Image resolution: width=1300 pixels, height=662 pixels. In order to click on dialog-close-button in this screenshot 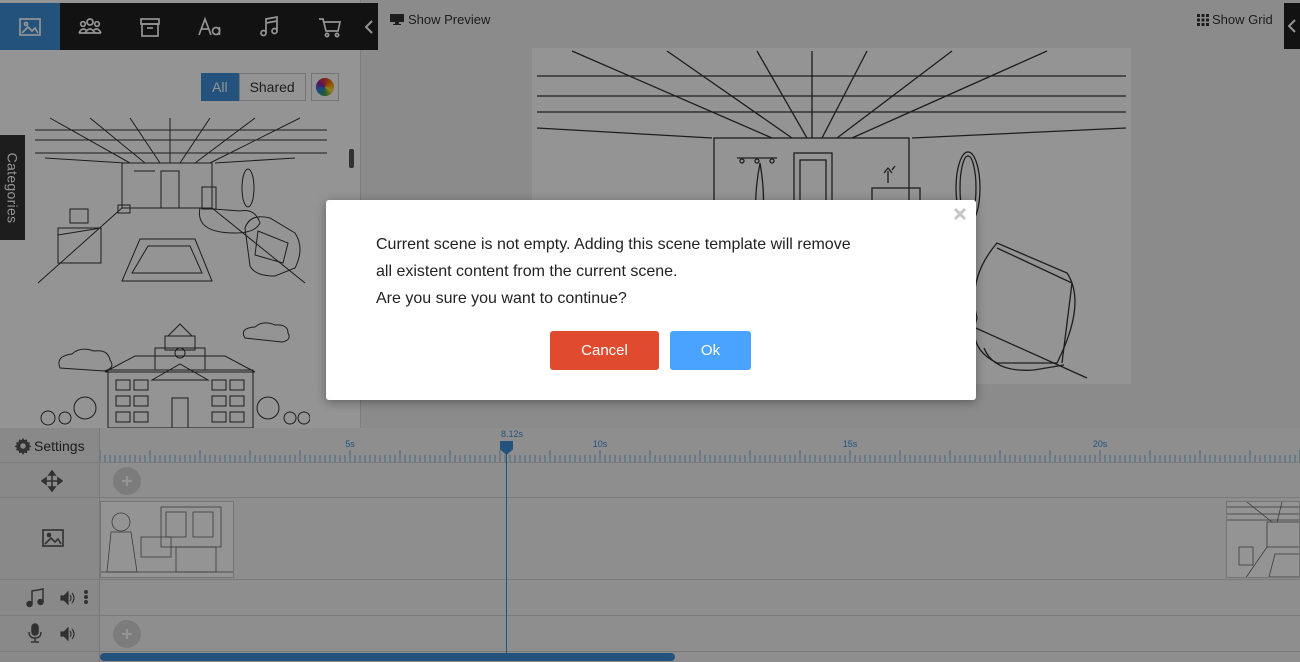, I will do `click(960, 214)`.